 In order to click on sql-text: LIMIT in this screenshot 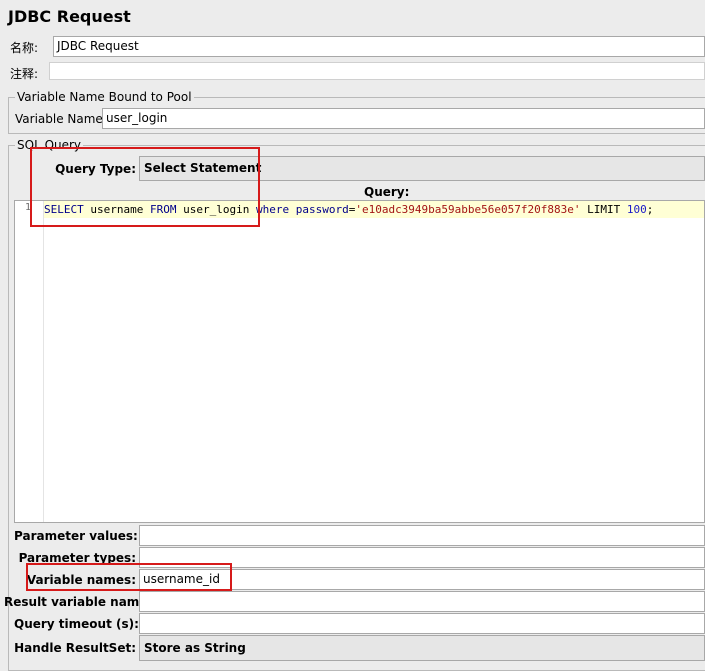, I will do `click(603, 209)`.